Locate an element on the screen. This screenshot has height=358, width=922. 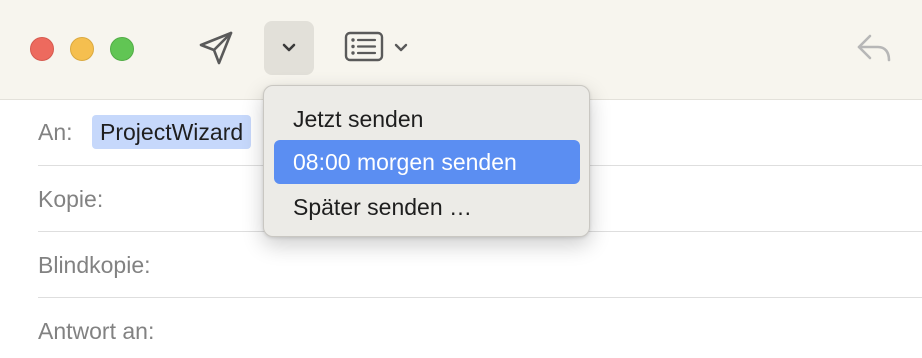
close-window-button is located at coordinates (42, 49).